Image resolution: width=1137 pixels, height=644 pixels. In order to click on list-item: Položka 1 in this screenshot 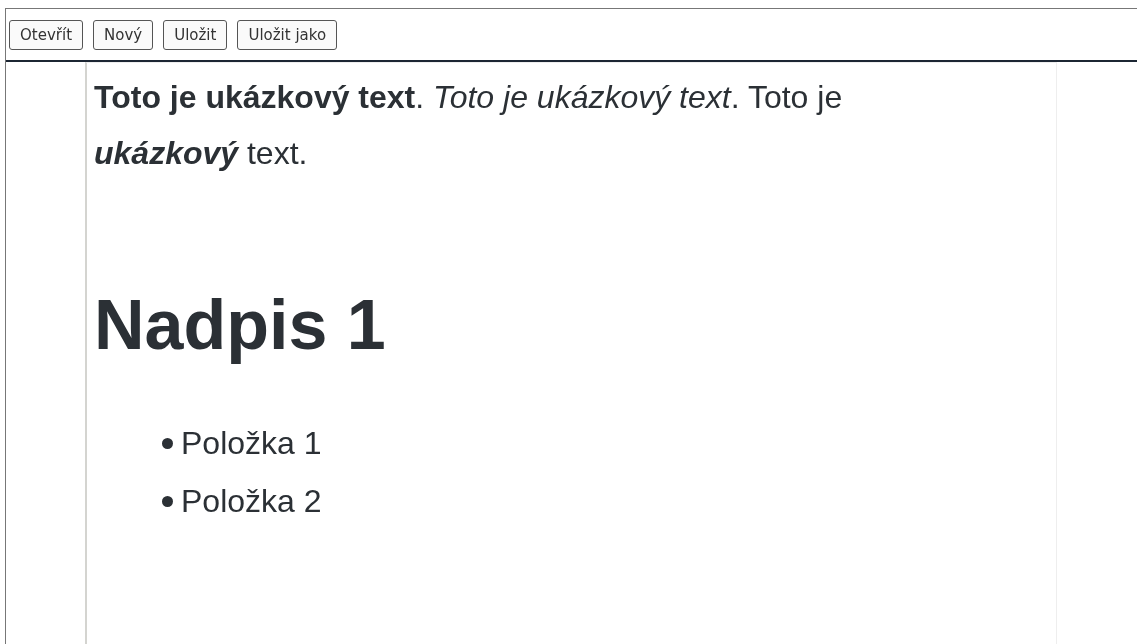, I will do `click(251, 443)`.